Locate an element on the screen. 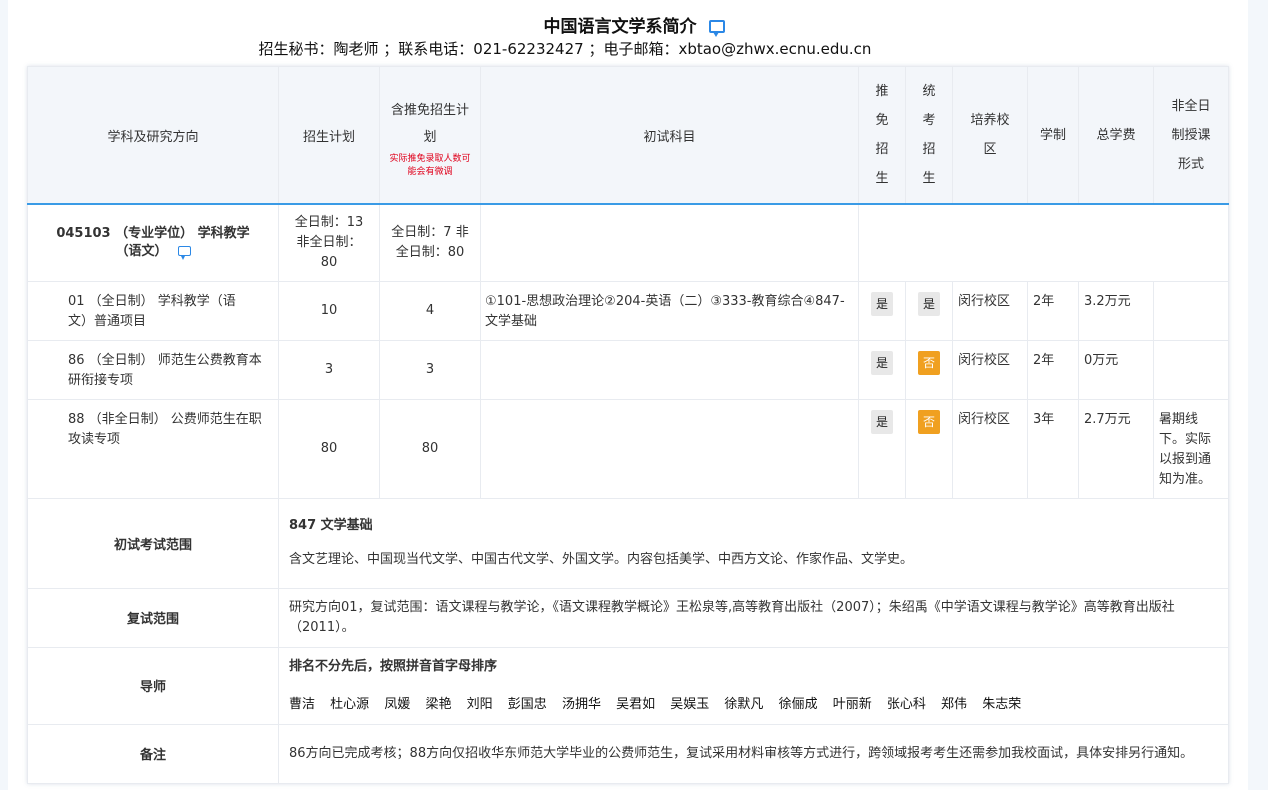 The image size is (1268, 790). col-campus: 培养校区 is located at coordinates (990, 135).